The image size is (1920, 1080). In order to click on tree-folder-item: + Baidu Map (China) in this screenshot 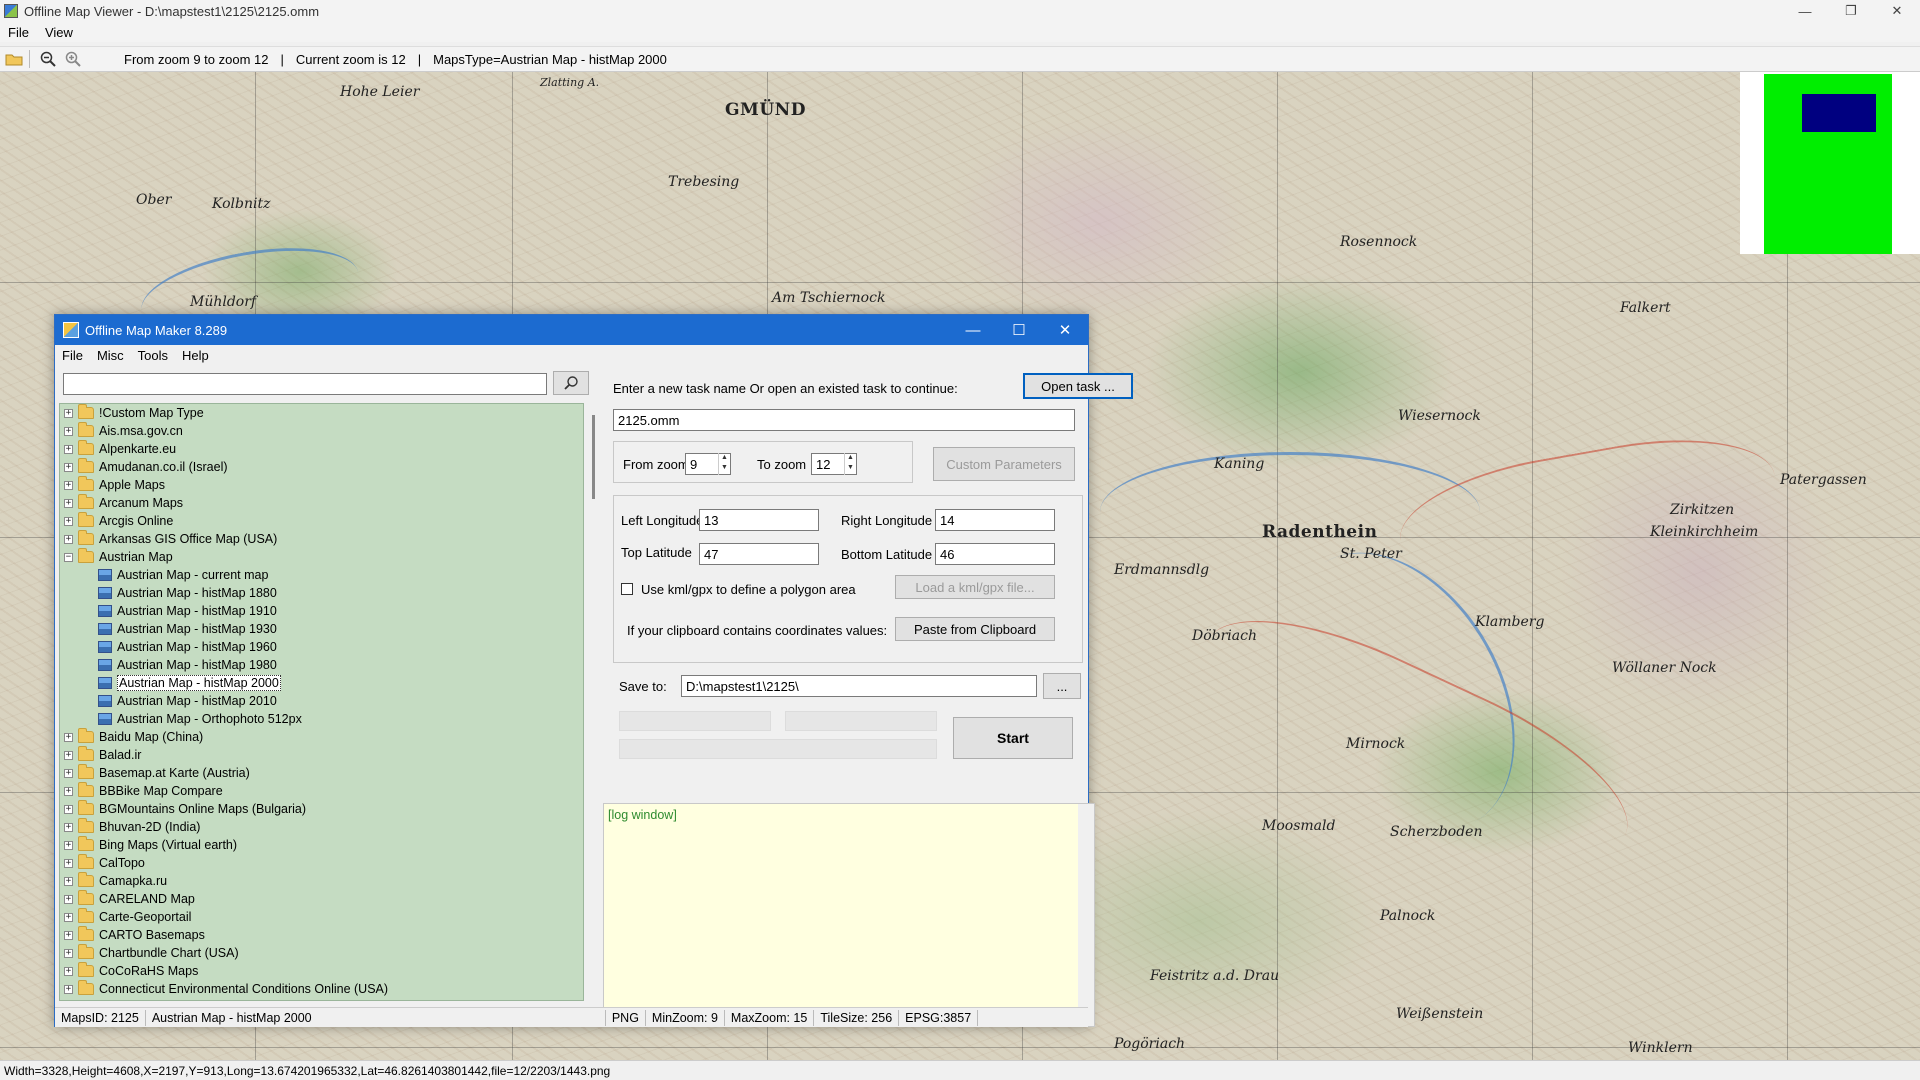, I will do `click(321, 737)`.